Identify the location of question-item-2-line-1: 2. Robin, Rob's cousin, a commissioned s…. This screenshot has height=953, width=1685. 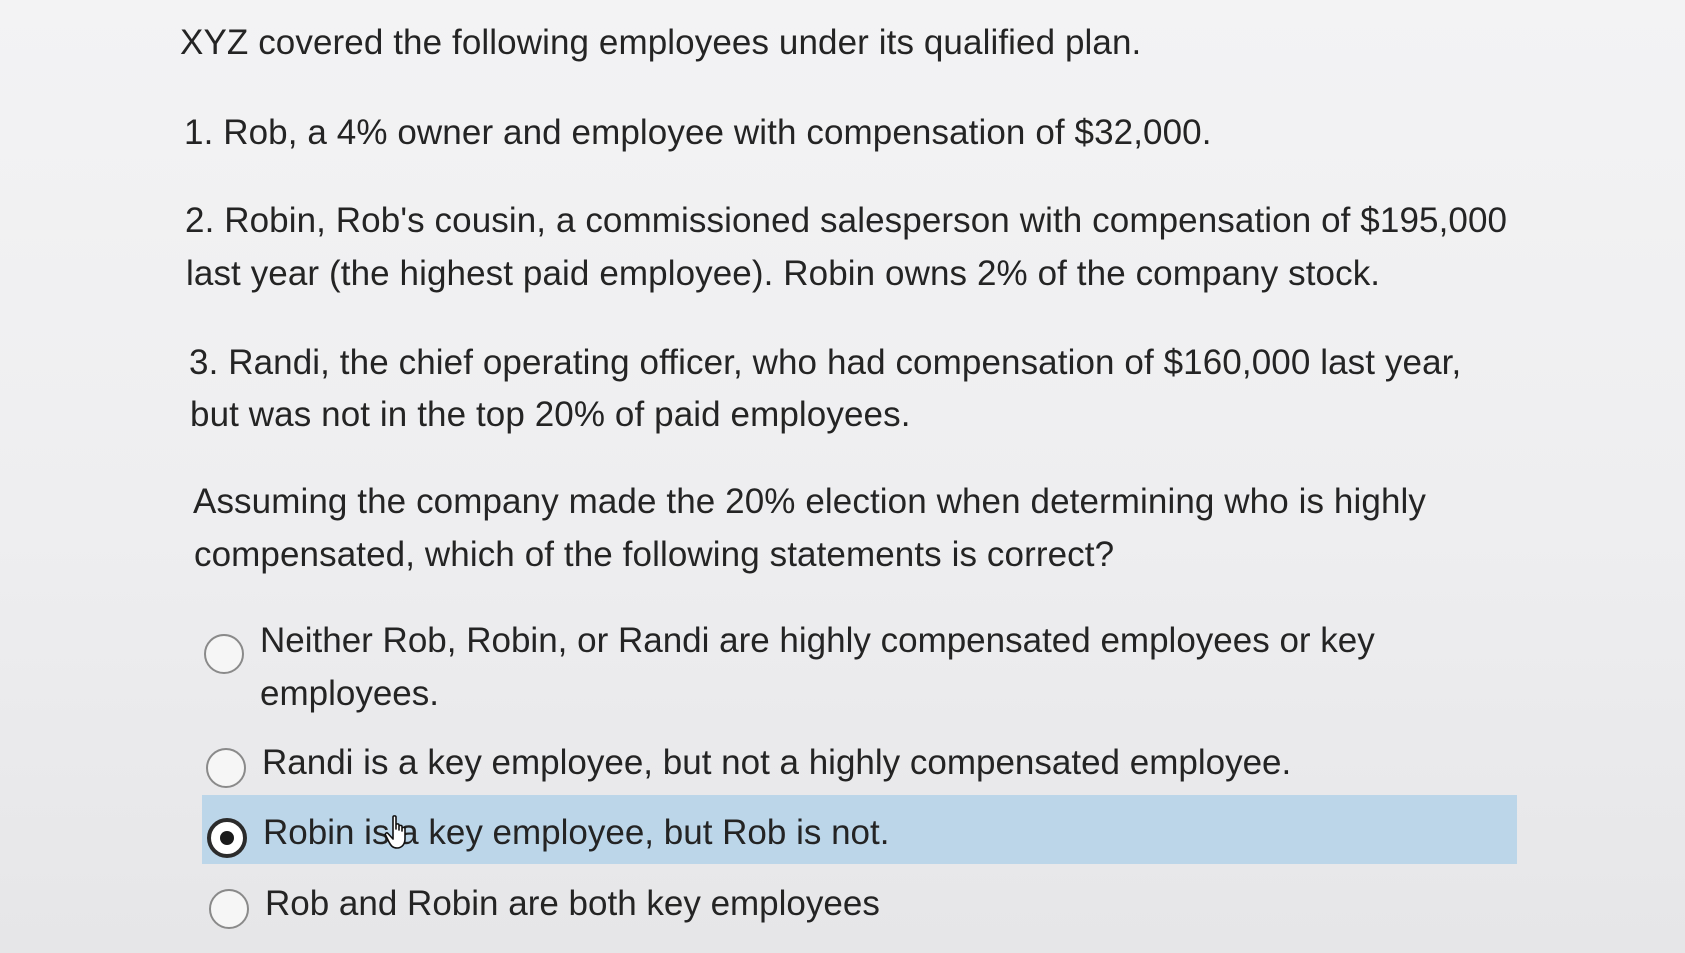
(846, 220).